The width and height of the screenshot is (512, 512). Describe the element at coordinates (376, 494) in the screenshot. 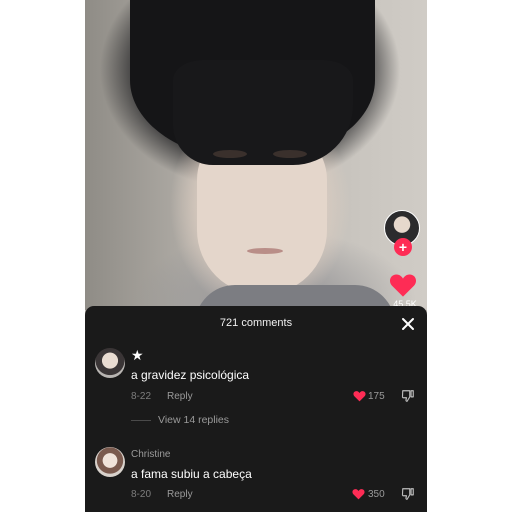

I see `comment-like-count: 350` at that location.